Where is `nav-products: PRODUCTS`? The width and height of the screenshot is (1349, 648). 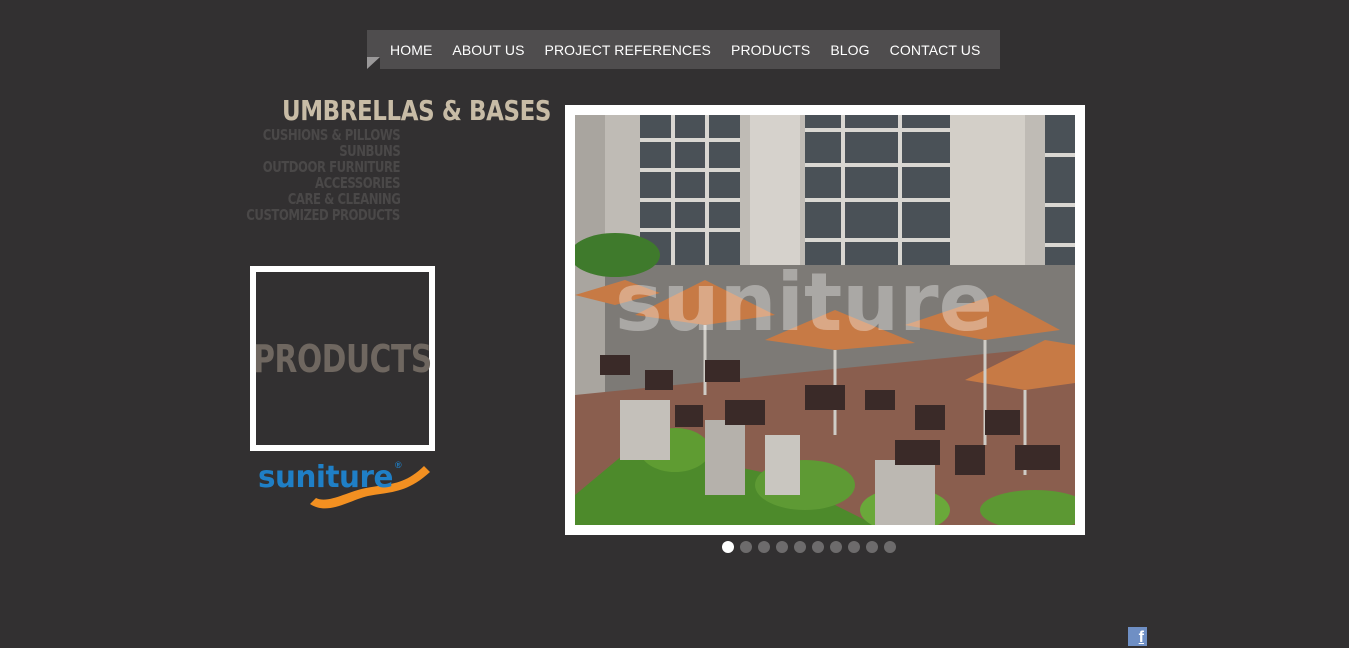 nav-products: PRODUCTS is located at coordinates (770, 50).